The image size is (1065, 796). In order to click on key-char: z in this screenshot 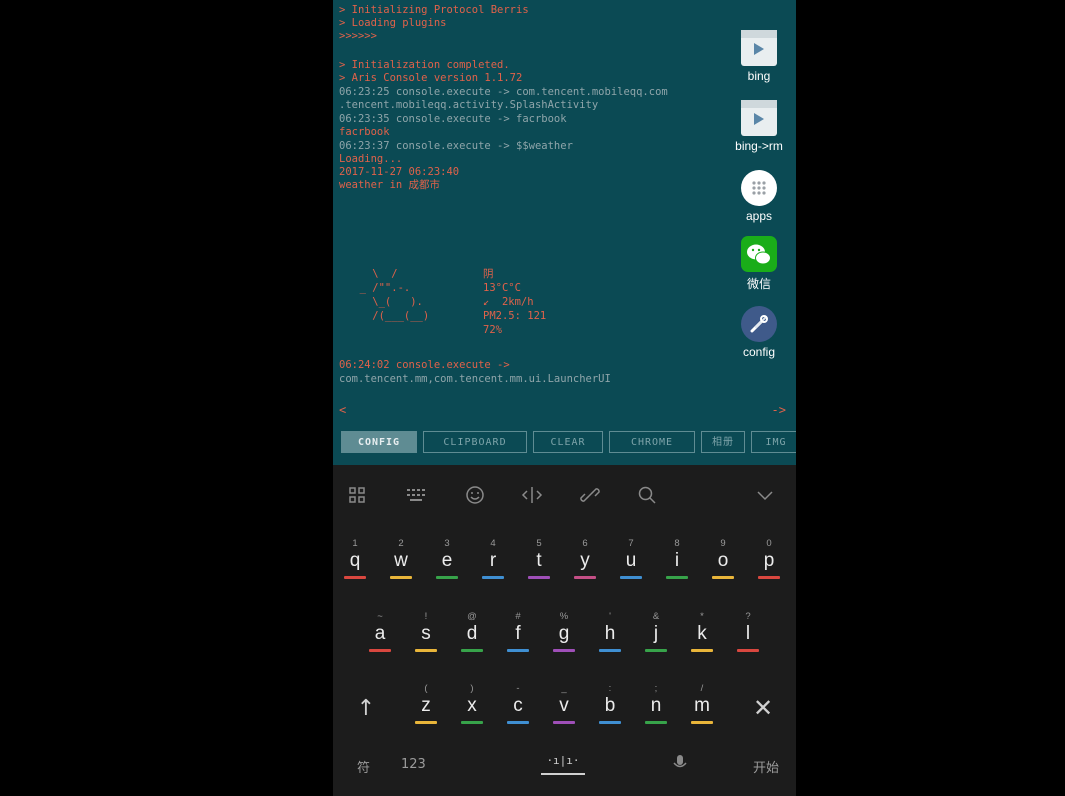, I will do `click(426, 705)`.